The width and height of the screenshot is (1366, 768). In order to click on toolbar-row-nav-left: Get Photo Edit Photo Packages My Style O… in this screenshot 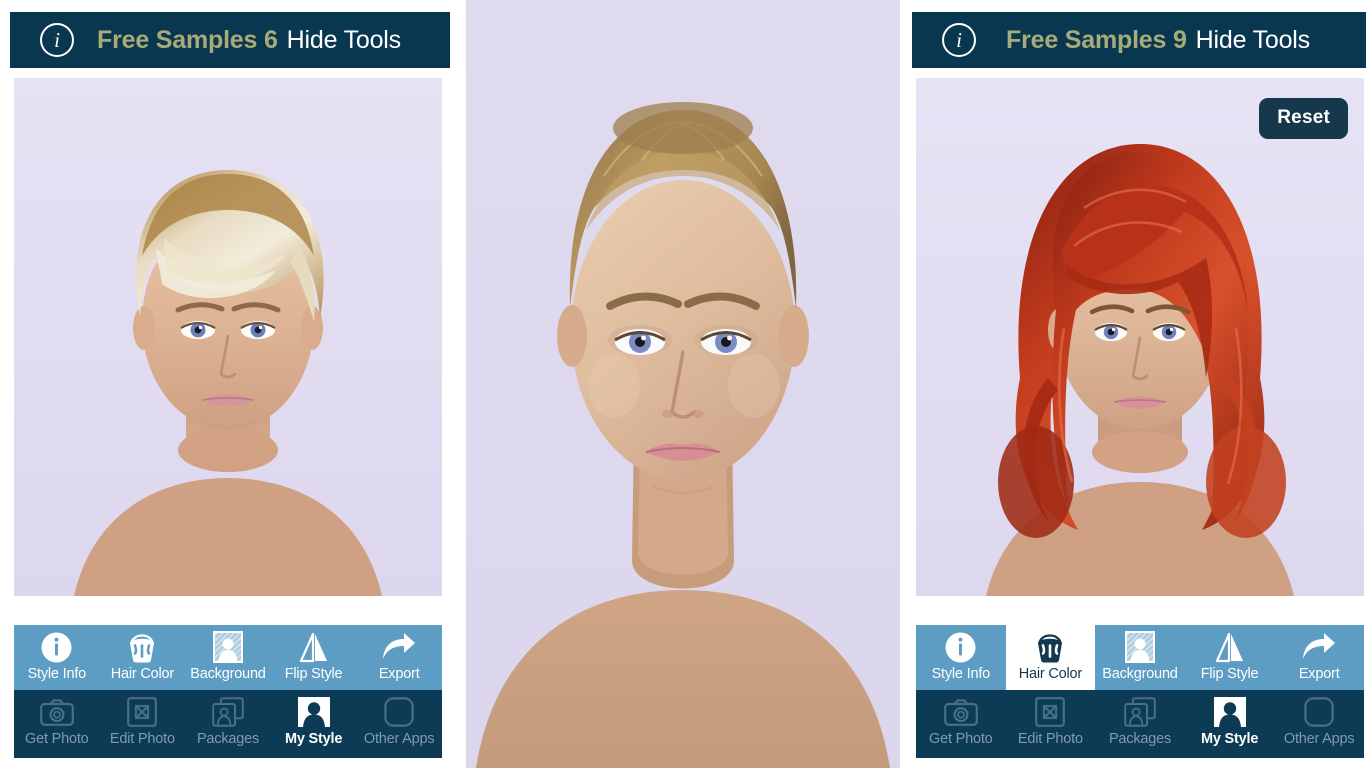, I will do `click(228, 724)`.